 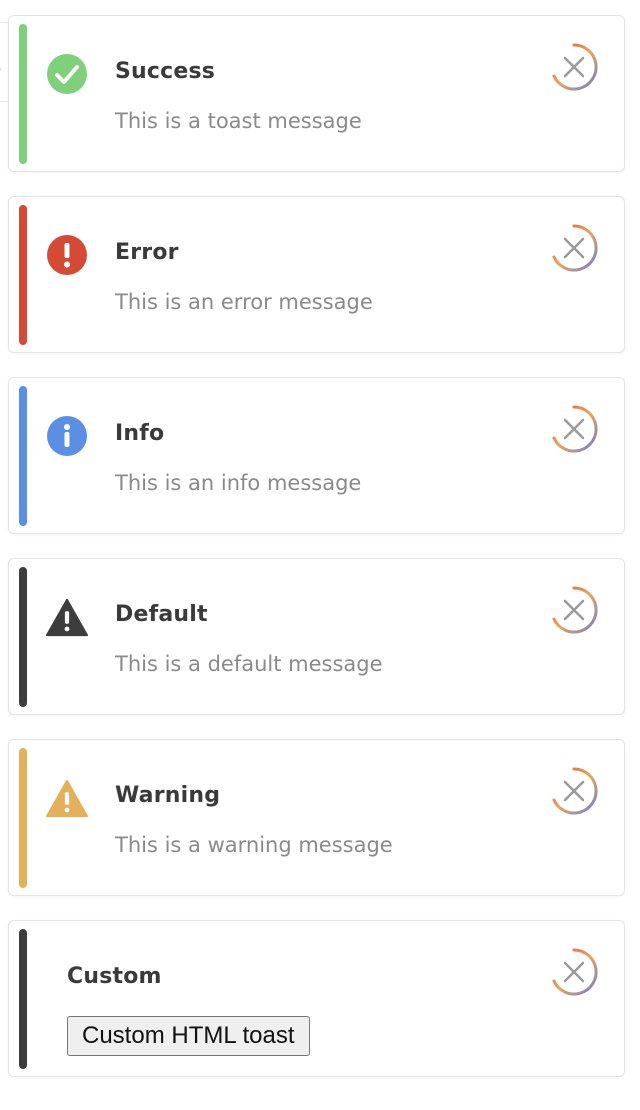 I want to click on toast-message: This is a default message, so click(x=249, y=664).